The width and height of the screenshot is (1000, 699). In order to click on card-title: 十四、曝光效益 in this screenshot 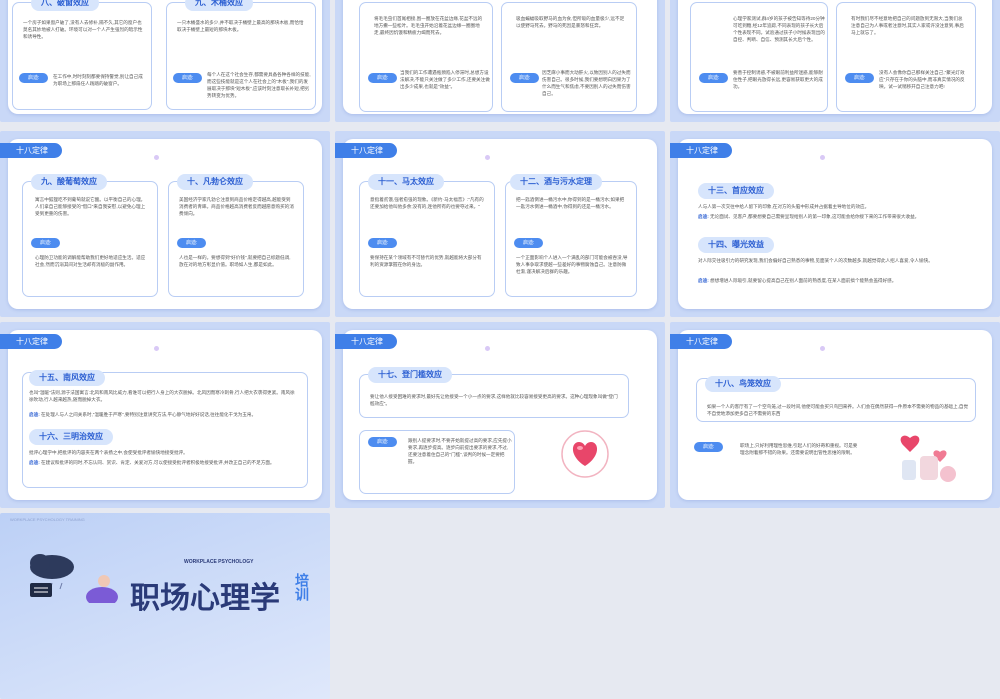, I will do `click(736, 245)`.